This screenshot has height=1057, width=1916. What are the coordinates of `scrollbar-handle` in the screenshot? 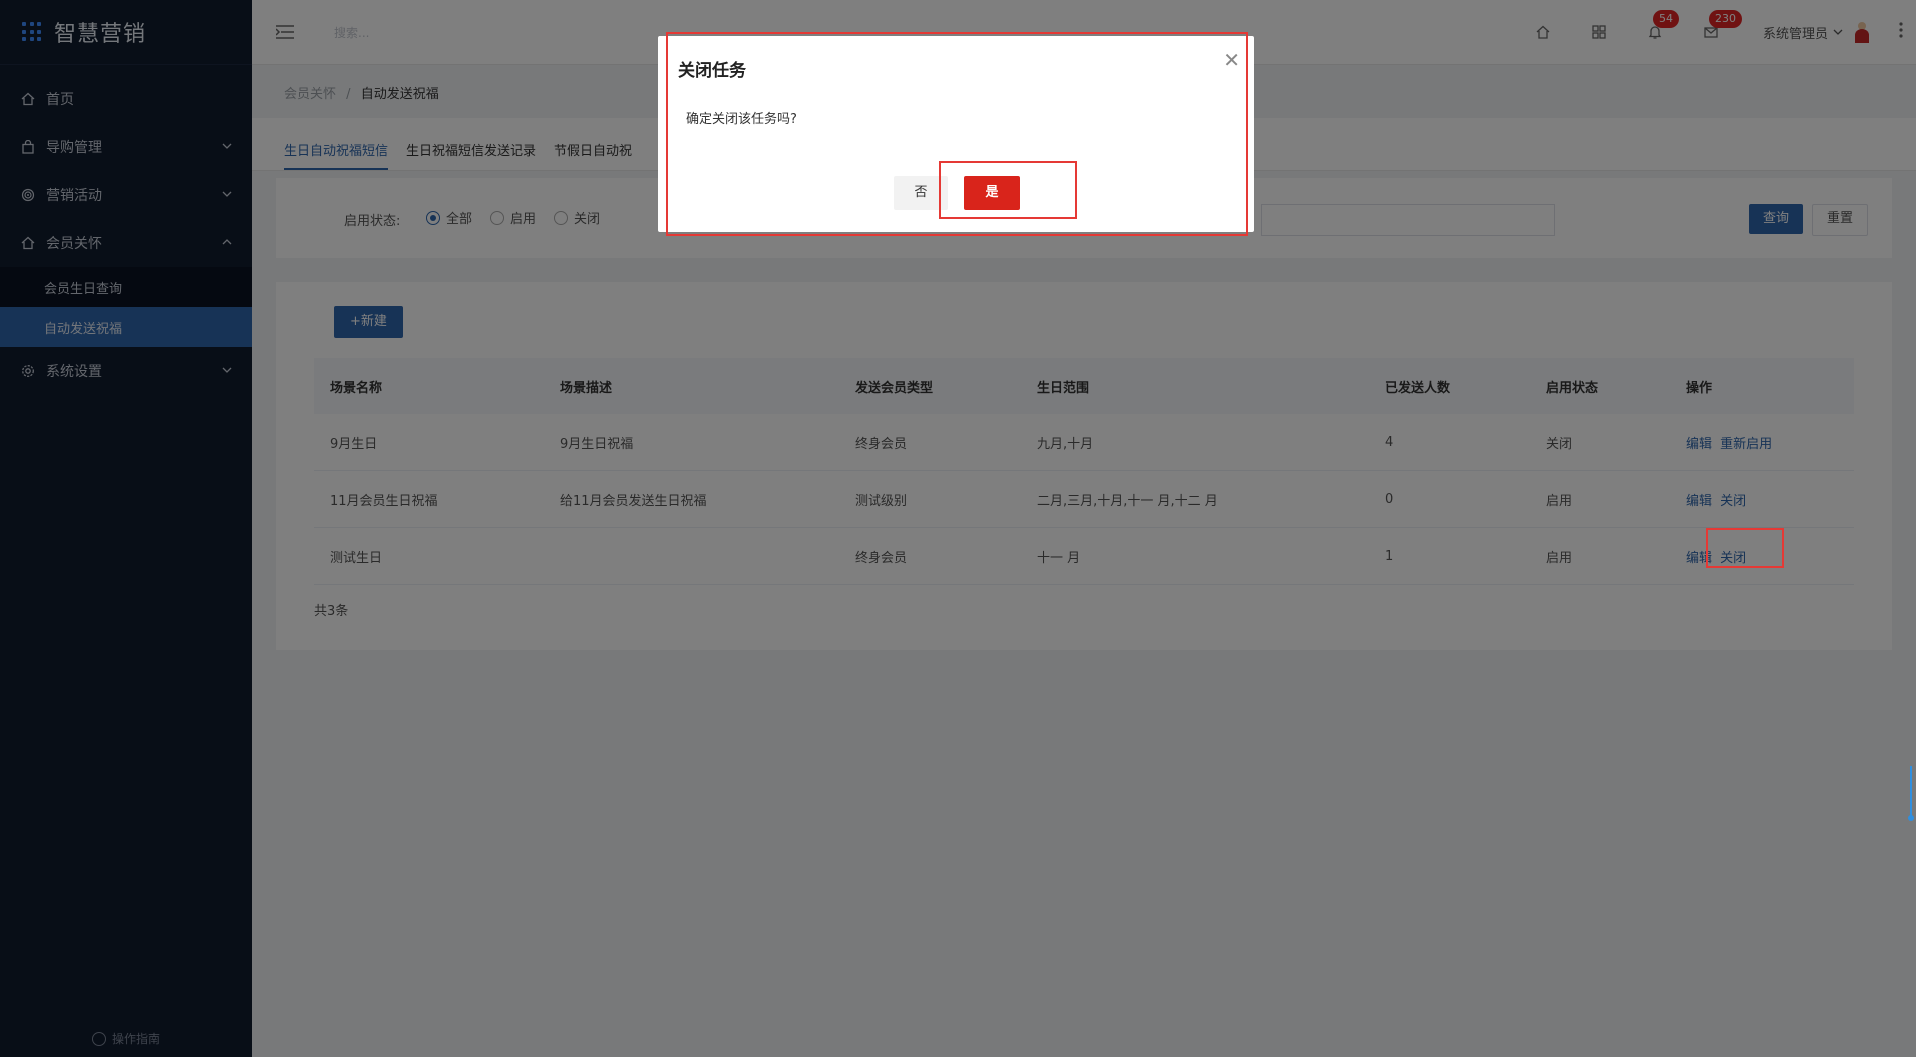 It's located at (1911, 794).